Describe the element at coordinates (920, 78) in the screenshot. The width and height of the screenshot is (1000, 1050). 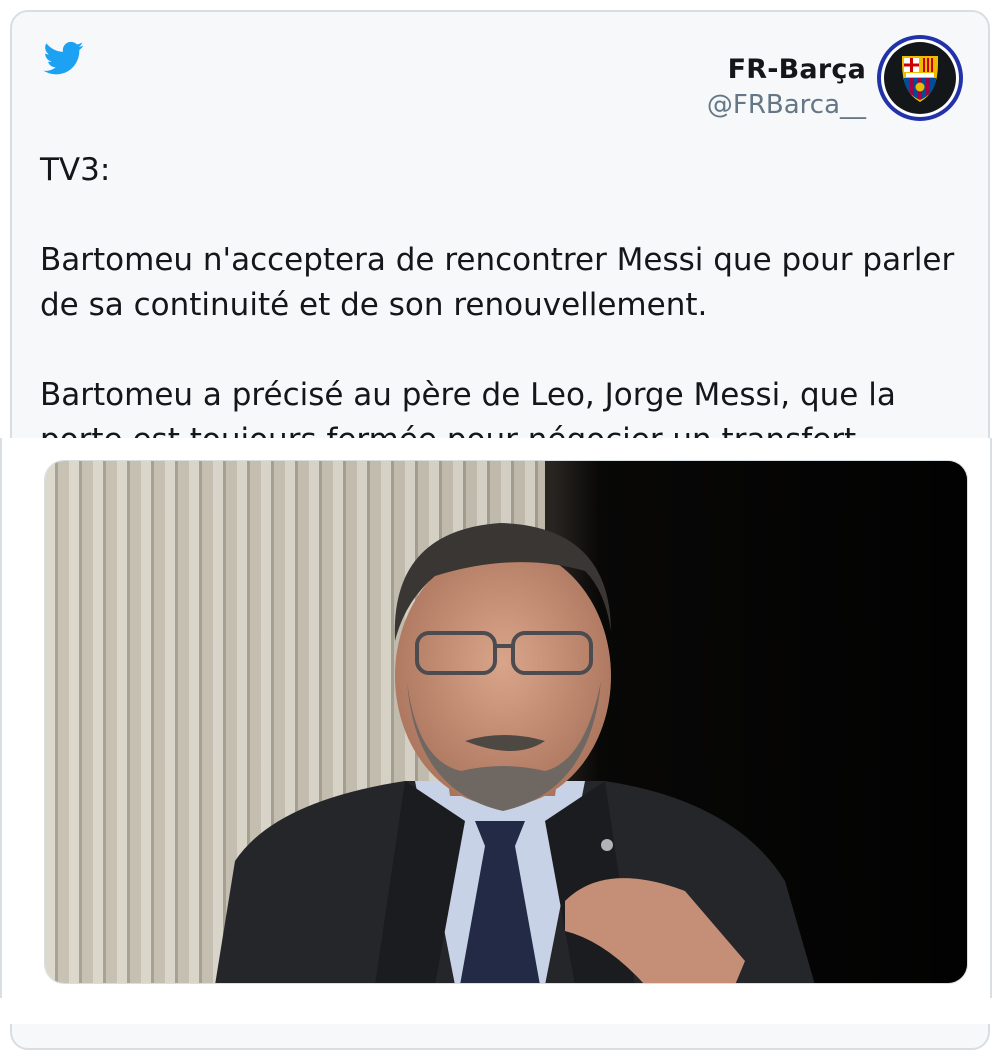
I see `fc-barcelona-crest-icon` at that location.